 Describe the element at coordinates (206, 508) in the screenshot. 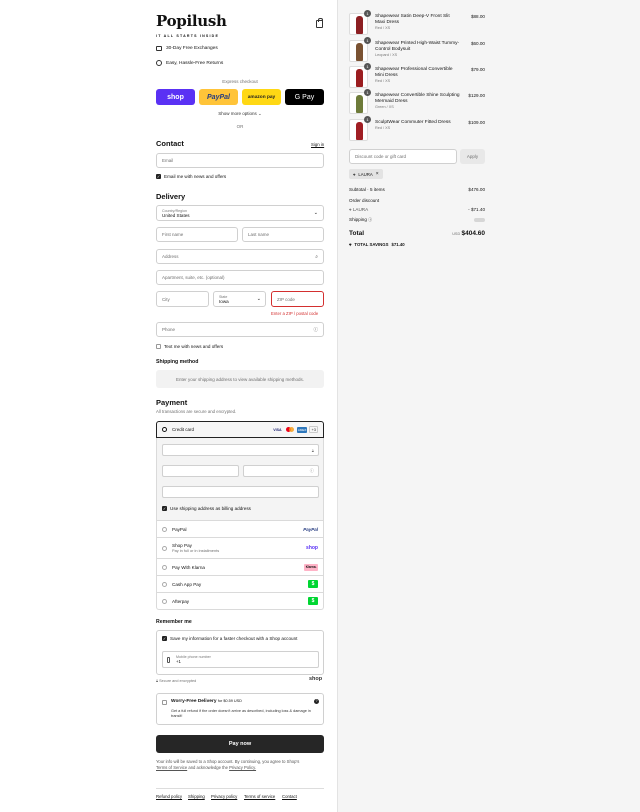

I see `billing-same-checkbox: ✓ Use shipping address as billing address` at that location.